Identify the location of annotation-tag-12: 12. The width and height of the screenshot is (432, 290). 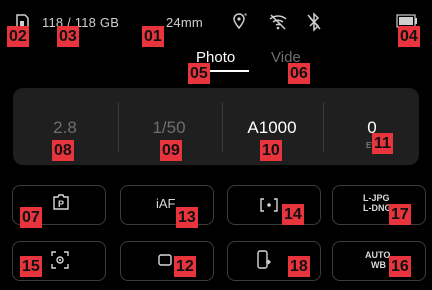
(185, 266).